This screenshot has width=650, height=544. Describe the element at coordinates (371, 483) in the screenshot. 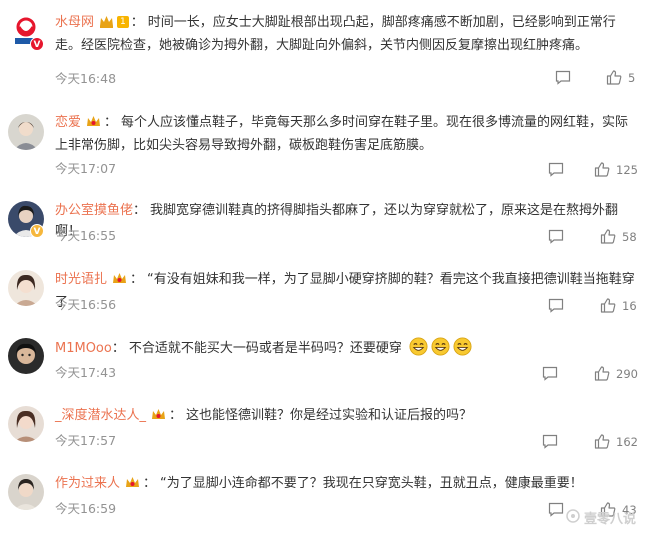

I see `comment-text: “为了显脚小连命都不要了？我现在只穿宽头鞋，丑就丑点，健康最重要！` at that location.